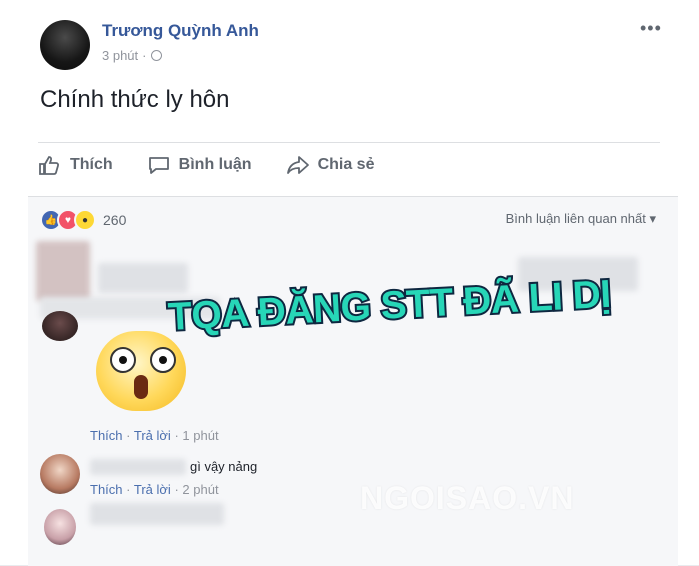 Image resolution: width=699 pixels, height=566 pixels. Describe the element at coordinates (65, 45) in the screenshot. I see `author-avatar` at that location.